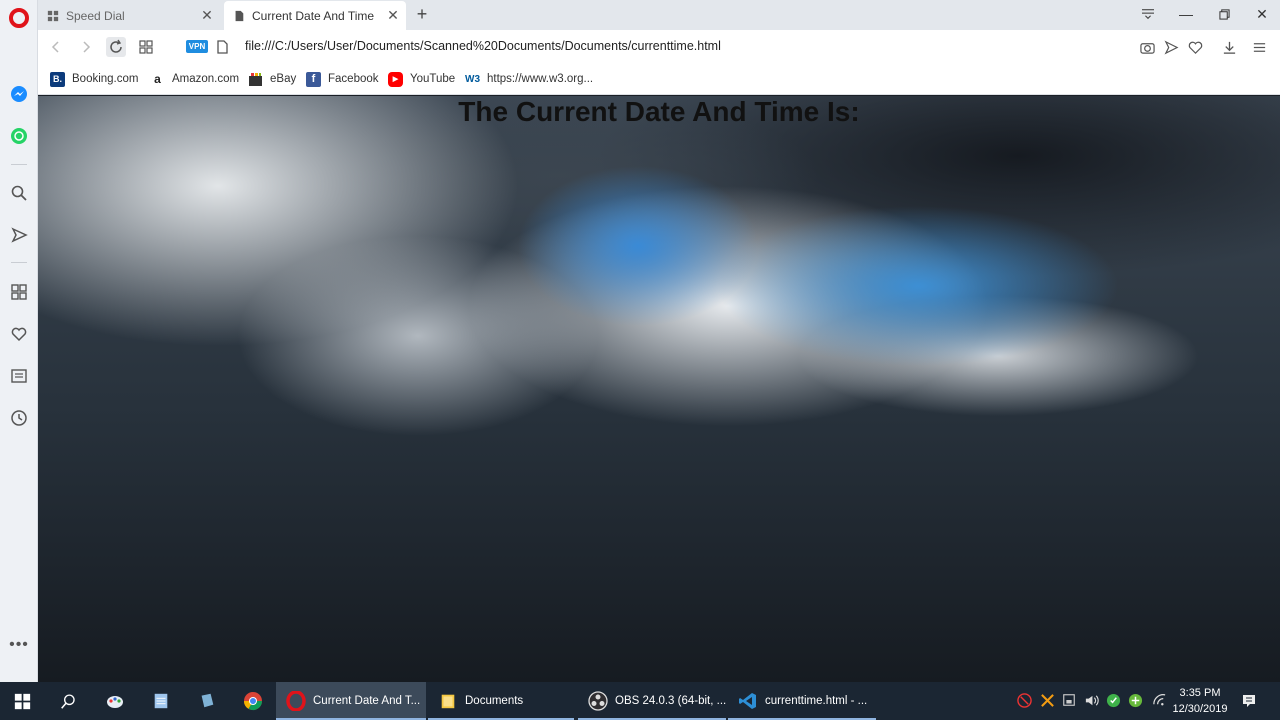 The height and width of the screenshot is (720, 1280). Describe the element at coordinates (19, 18) in the screenshot. I see `opera-logo-icon` at that location.